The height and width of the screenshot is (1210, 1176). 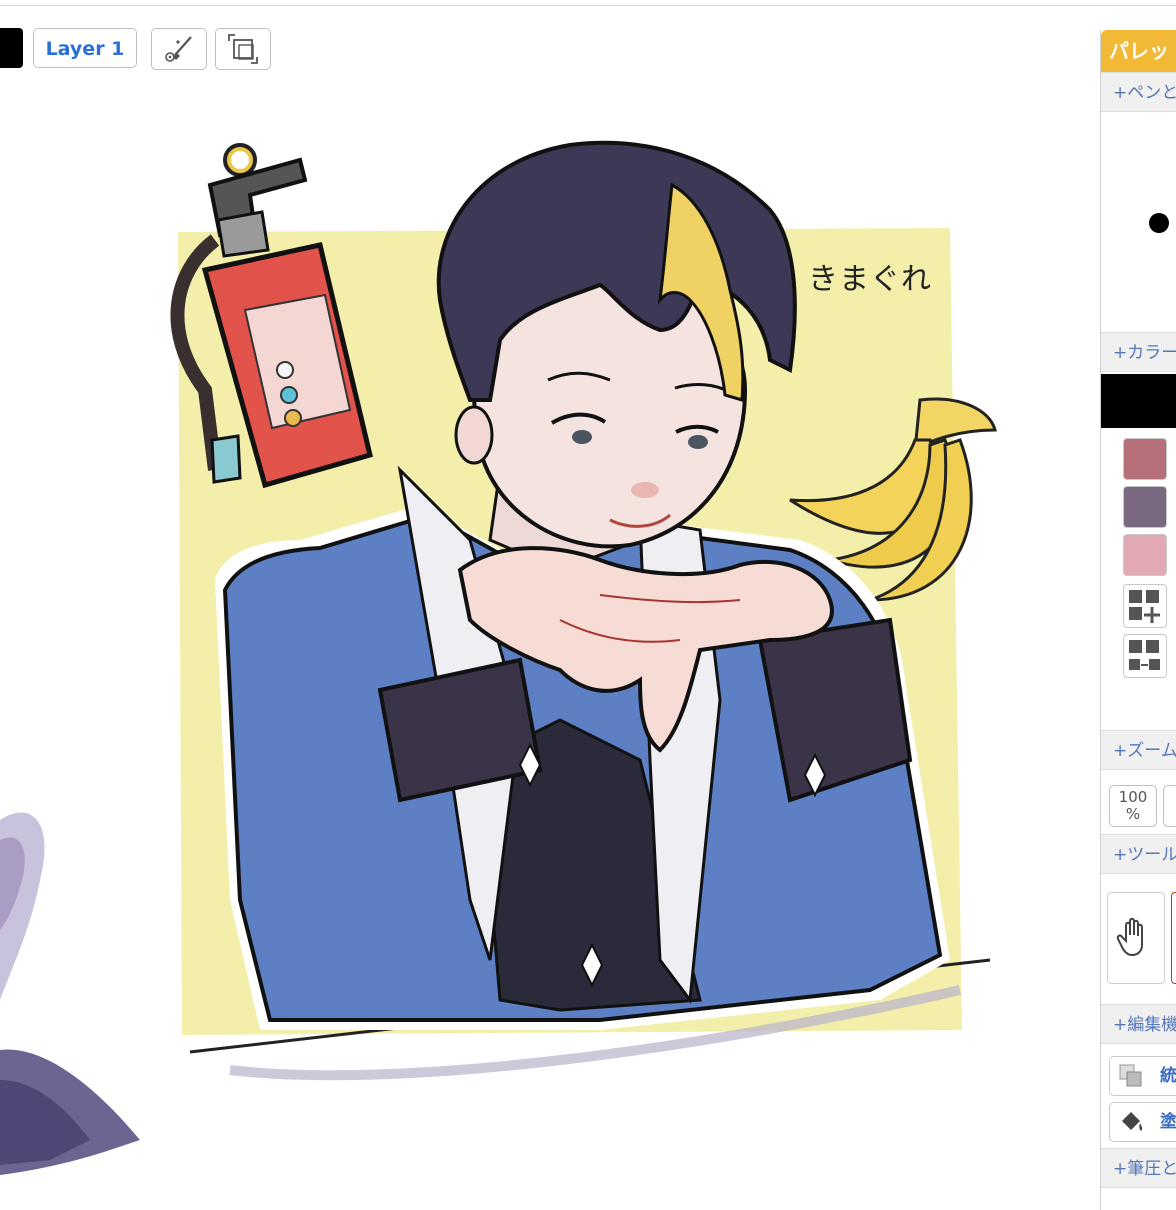 What do you see at coordinates (1159, 223) in the screenshot?
I see `pen-size-preview` at bounding box center [1159, 223].